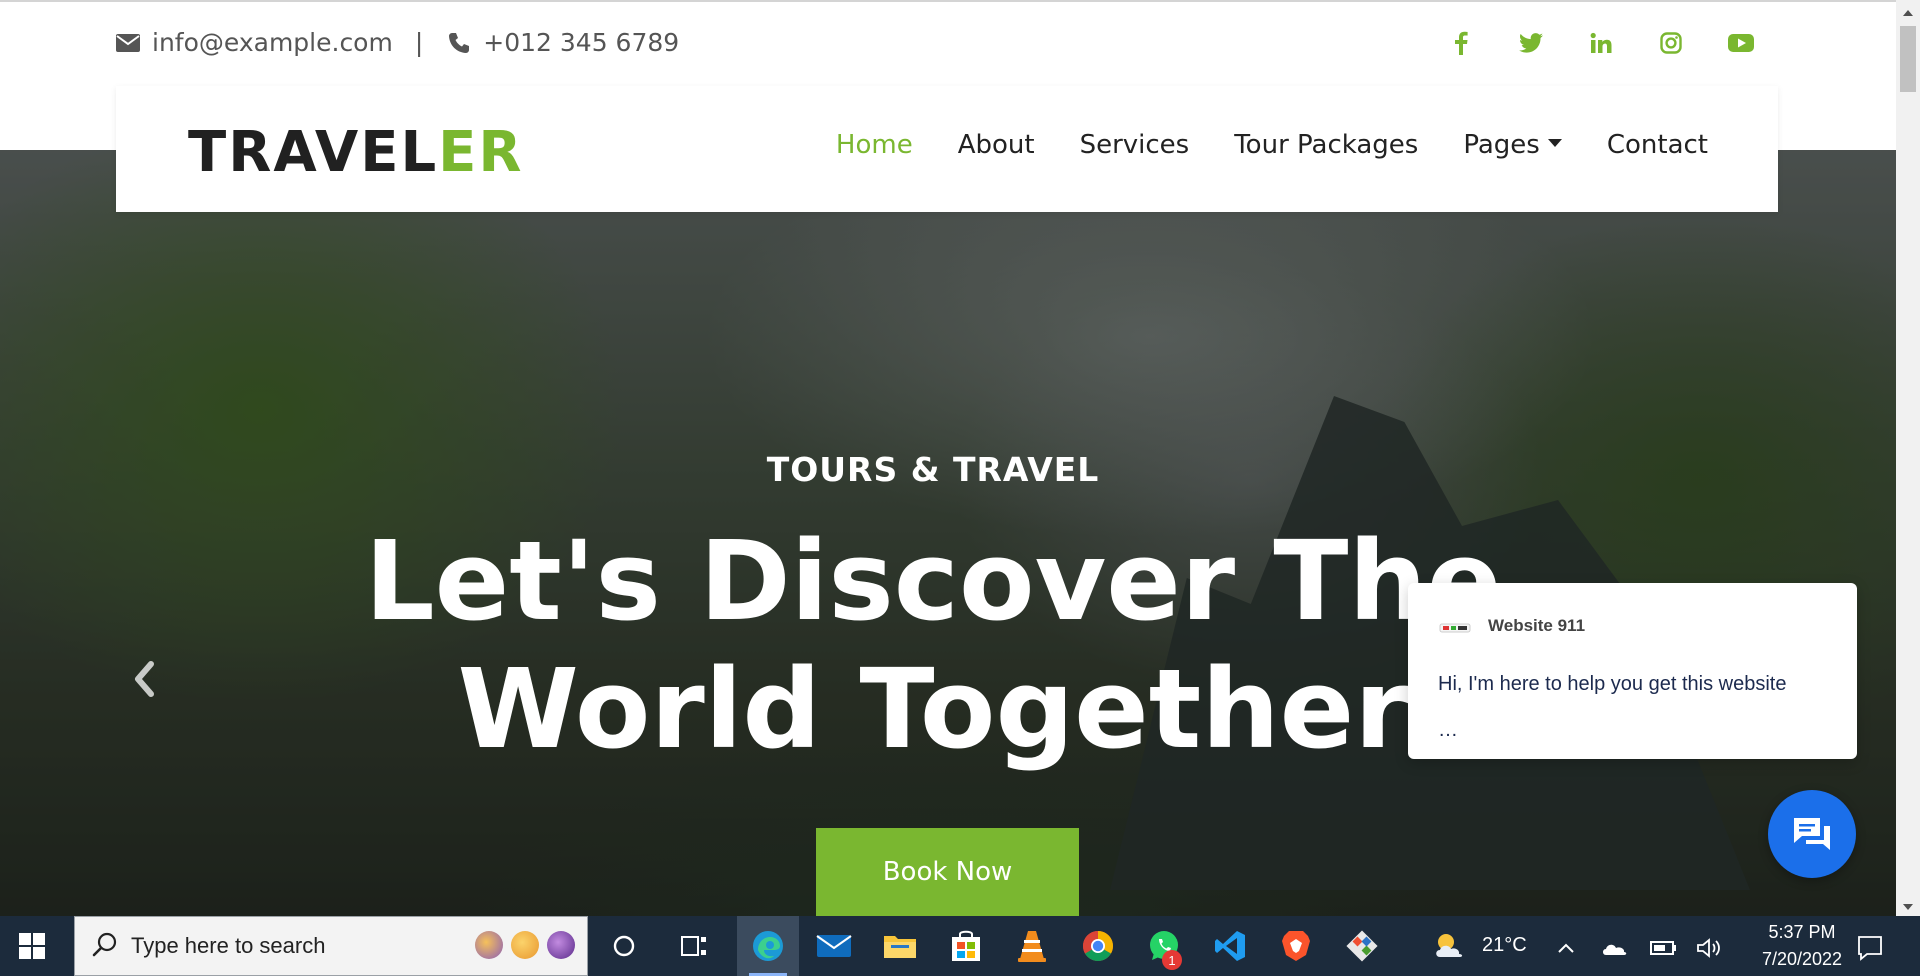  I want to click on twitter-icon, so click(1531, 43).